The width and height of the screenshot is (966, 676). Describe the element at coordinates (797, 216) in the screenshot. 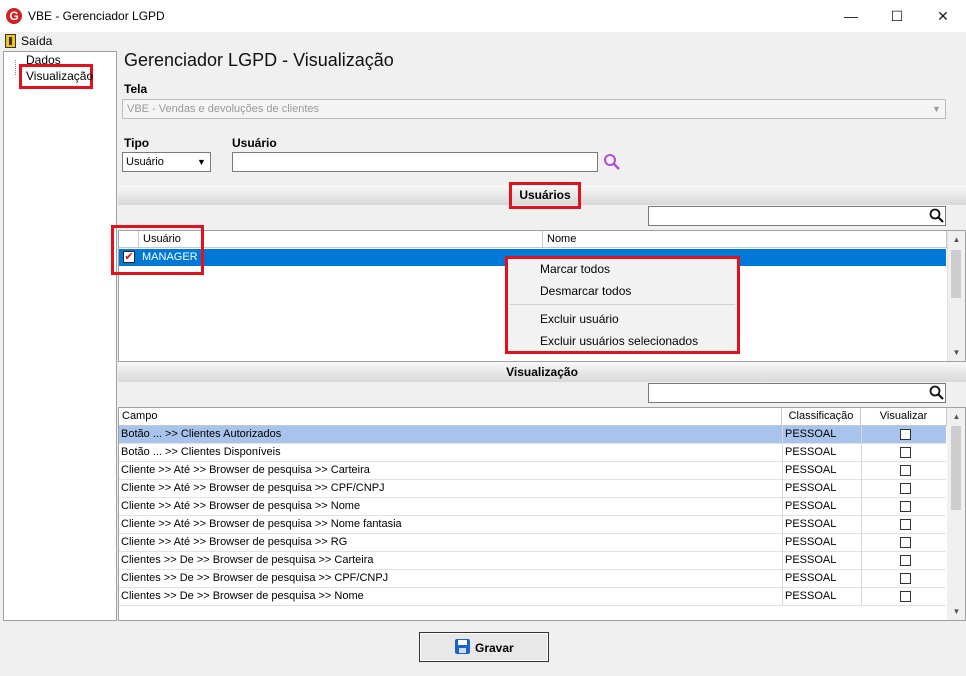

I see `usuarios-search-input` at that location.